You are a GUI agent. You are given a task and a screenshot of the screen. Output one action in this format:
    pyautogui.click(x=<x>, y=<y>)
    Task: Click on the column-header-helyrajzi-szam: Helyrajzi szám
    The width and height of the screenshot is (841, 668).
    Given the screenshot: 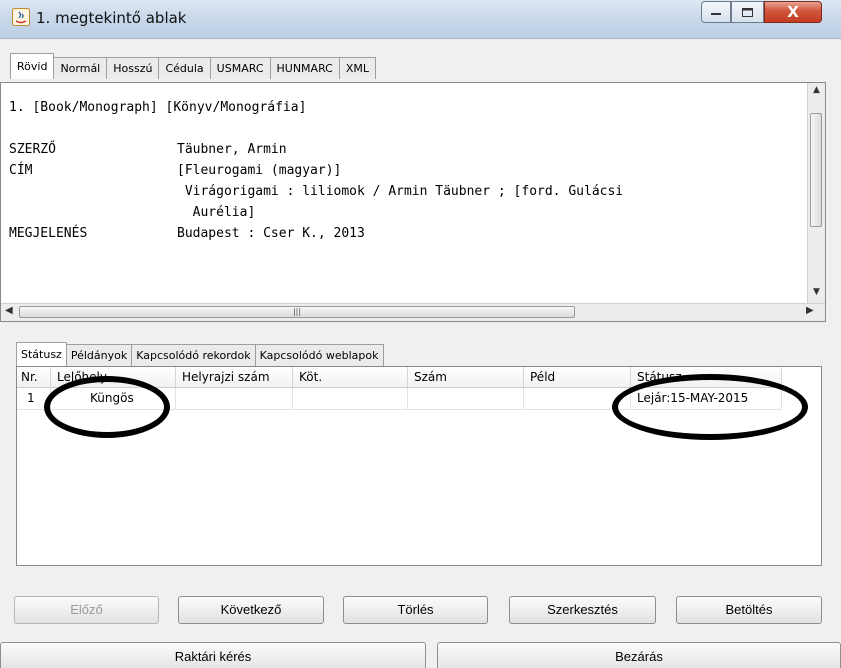 What is the action you would take?
    pyautogui.click(x=234, y=377)
    